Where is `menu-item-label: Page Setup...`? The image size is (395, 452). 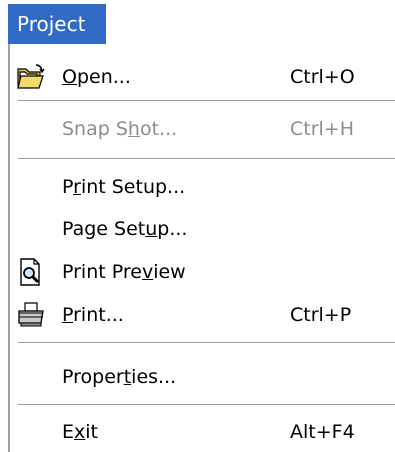
menu-item-label: Page Setup... is located at coordinates (125, 229).